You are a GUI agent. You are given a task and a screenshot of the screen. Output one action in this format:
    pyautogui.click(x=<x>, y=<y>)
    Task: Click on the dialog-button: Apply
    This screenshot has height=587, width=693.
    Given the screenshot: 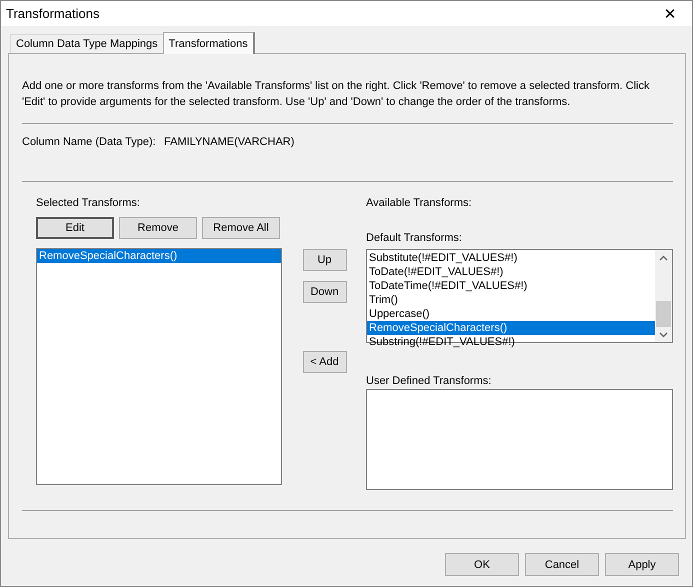 What is the action you would take?
    pyautogui.click(x=642, y=564)
    